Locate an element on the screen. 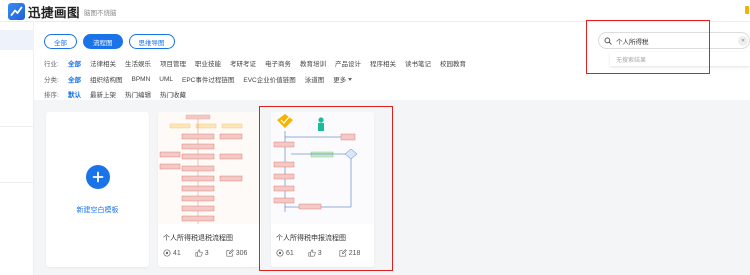  industry-chip-career: 职业技能 is located at coordinates (208, 63).